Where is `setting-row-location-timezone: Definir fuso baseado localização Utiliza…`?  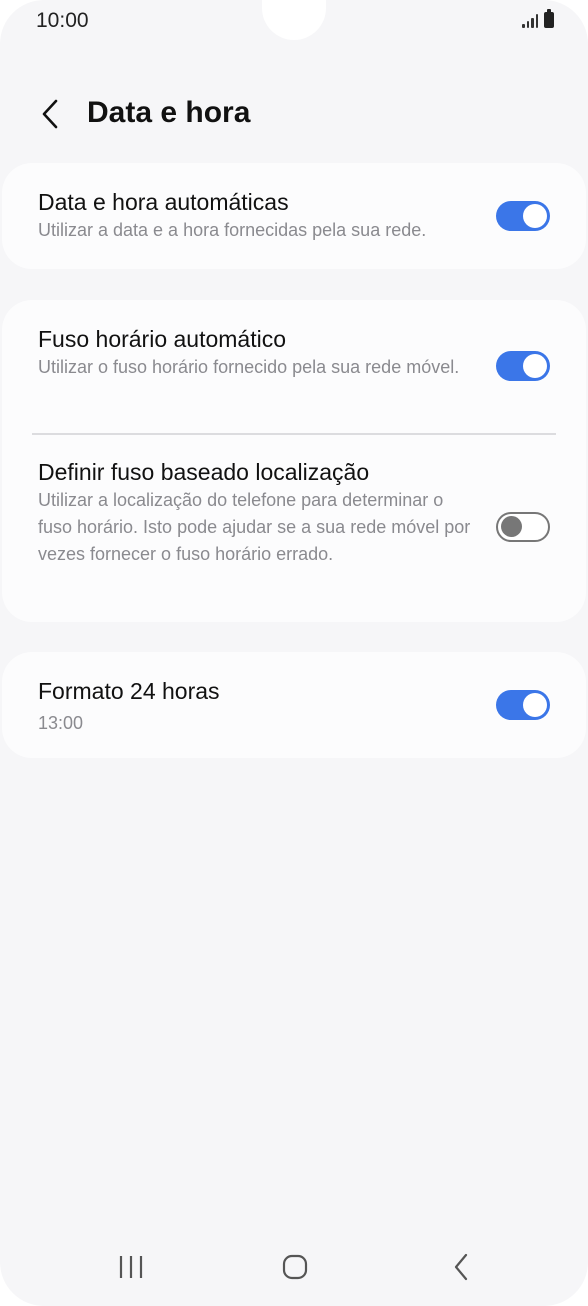 setting-row-location-timezone: Definir fuso baseado localização Utiliza… is located at coordinates (294, 512).